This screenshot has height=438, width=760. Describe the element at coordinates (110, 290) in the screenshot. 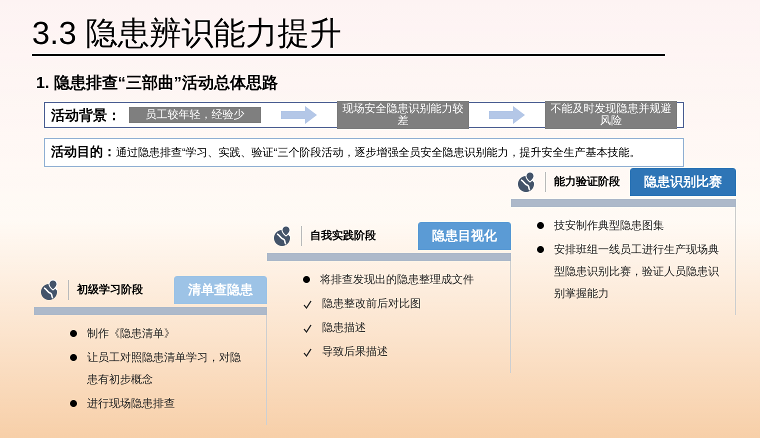

I see `stage-title: 初级学习阶段` at that location.